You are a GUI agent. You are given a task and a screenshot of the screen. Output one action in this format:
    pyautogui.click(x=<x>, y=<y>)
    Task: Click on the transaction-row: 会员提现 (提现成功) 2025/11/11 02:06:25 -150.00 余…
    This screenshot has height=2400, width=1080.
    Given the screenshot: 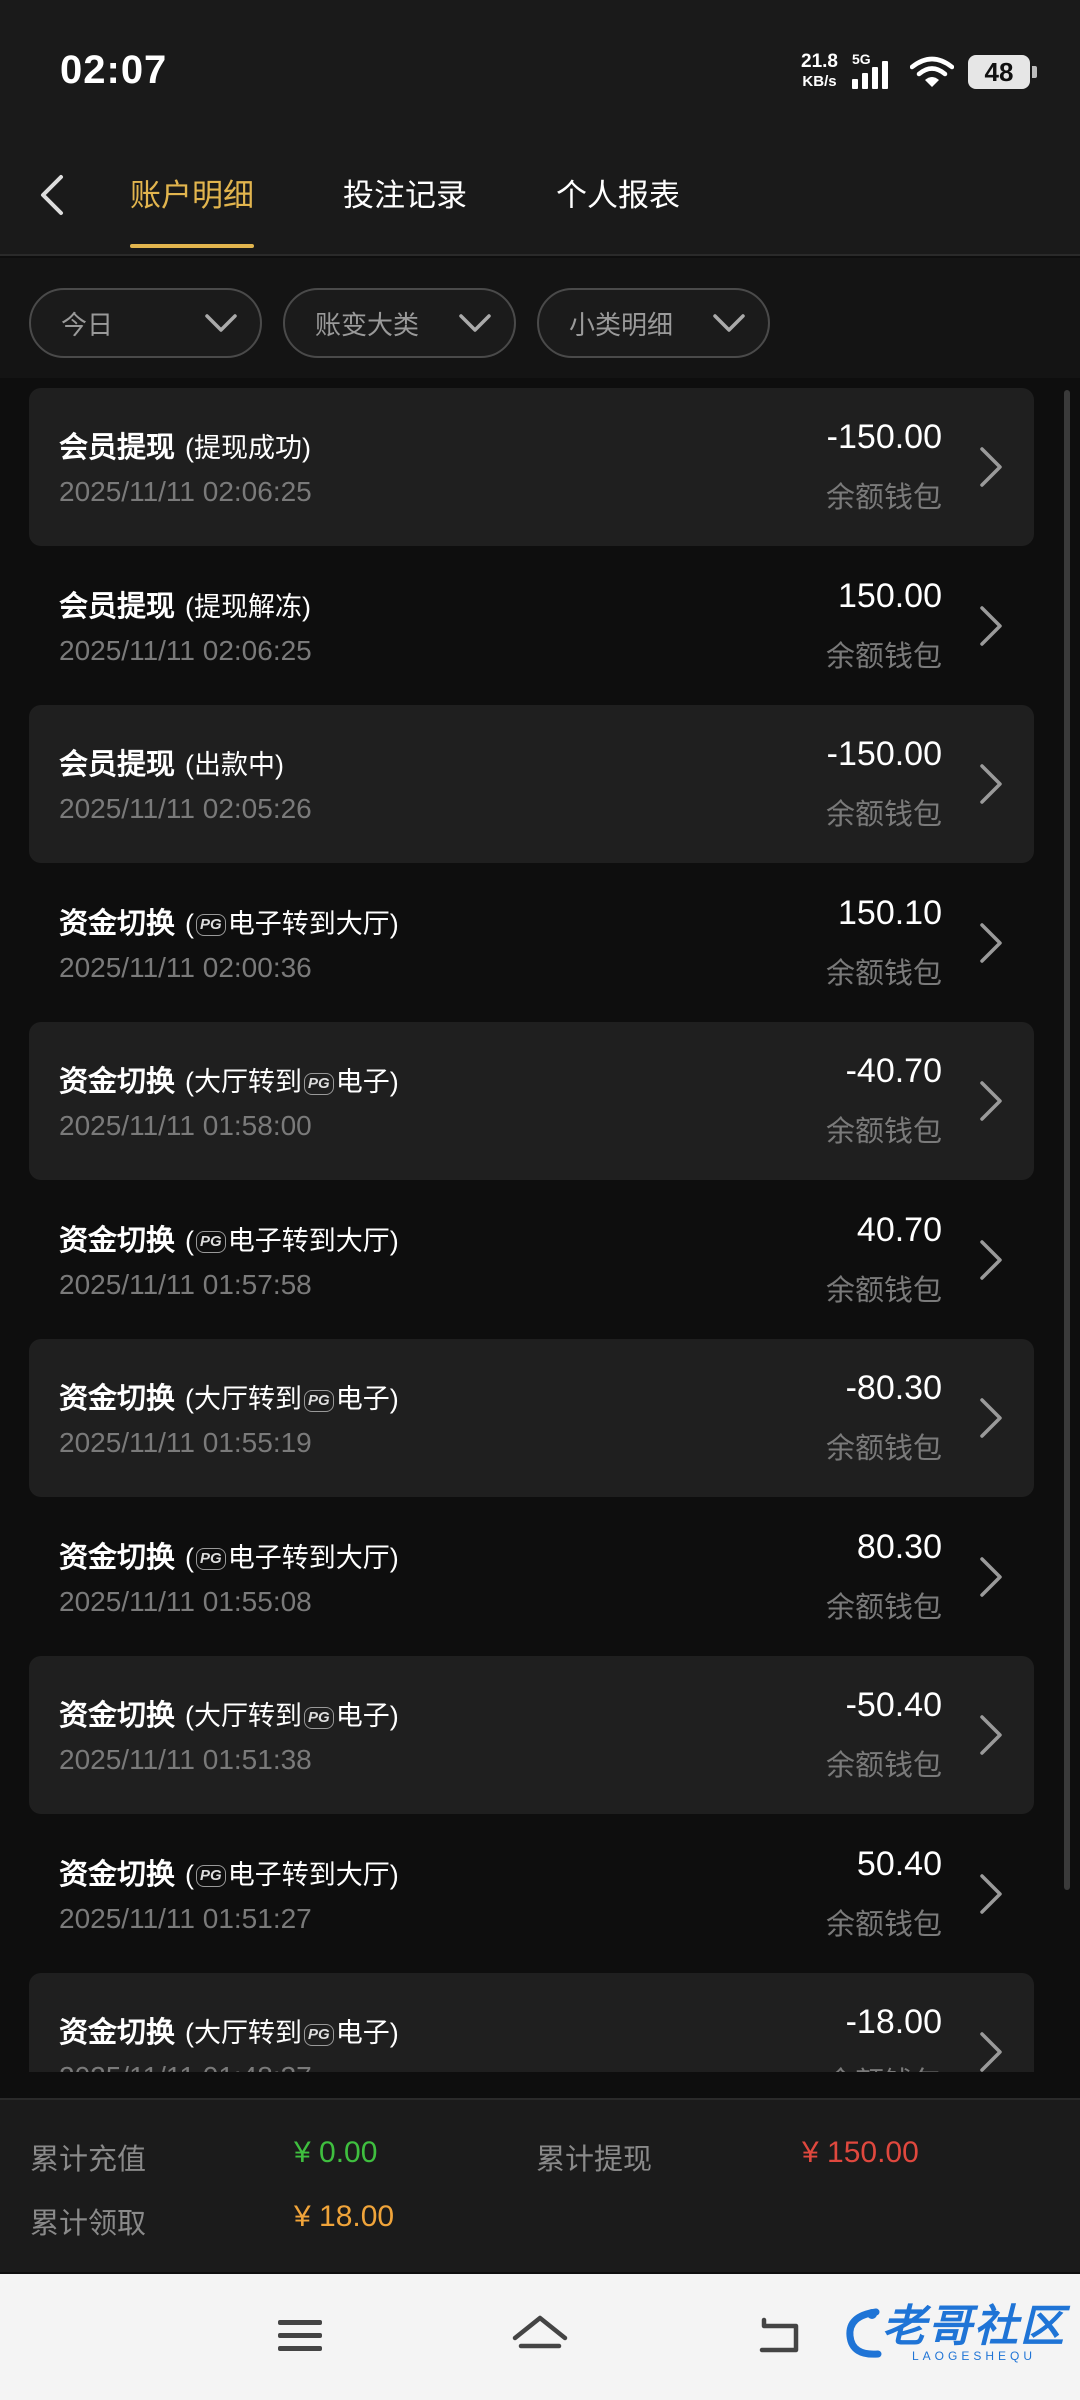 What is the action you would take?
    pyautogui.click(x=531, y=467)
    